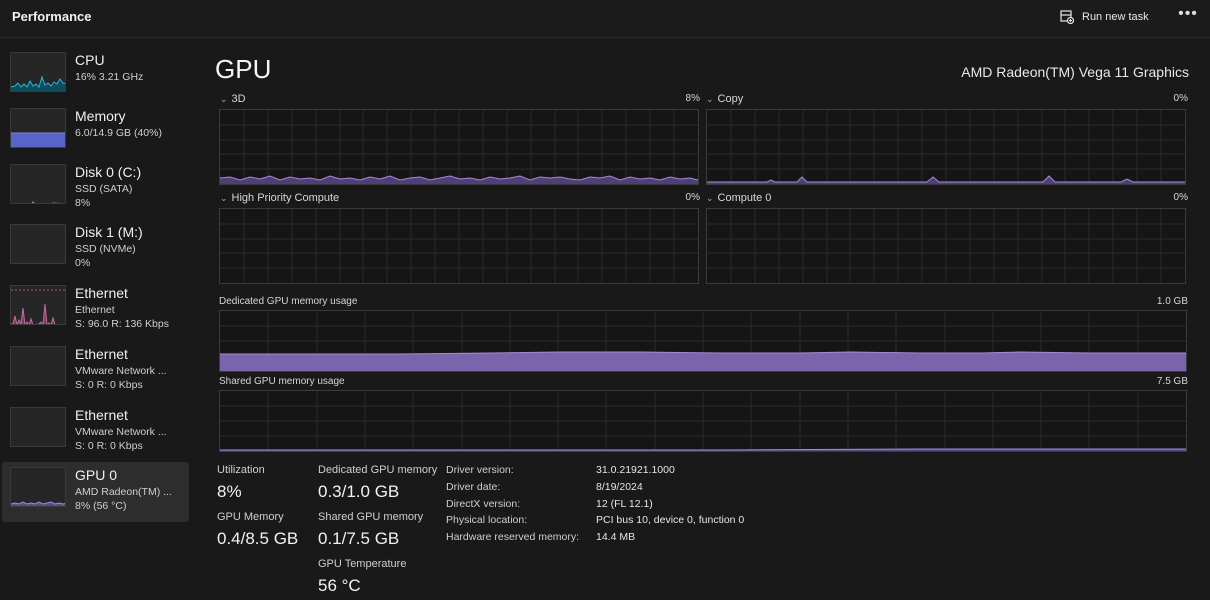  I want to click on dedicated-memory-max: 1.0 GB, so click(1172, 301).